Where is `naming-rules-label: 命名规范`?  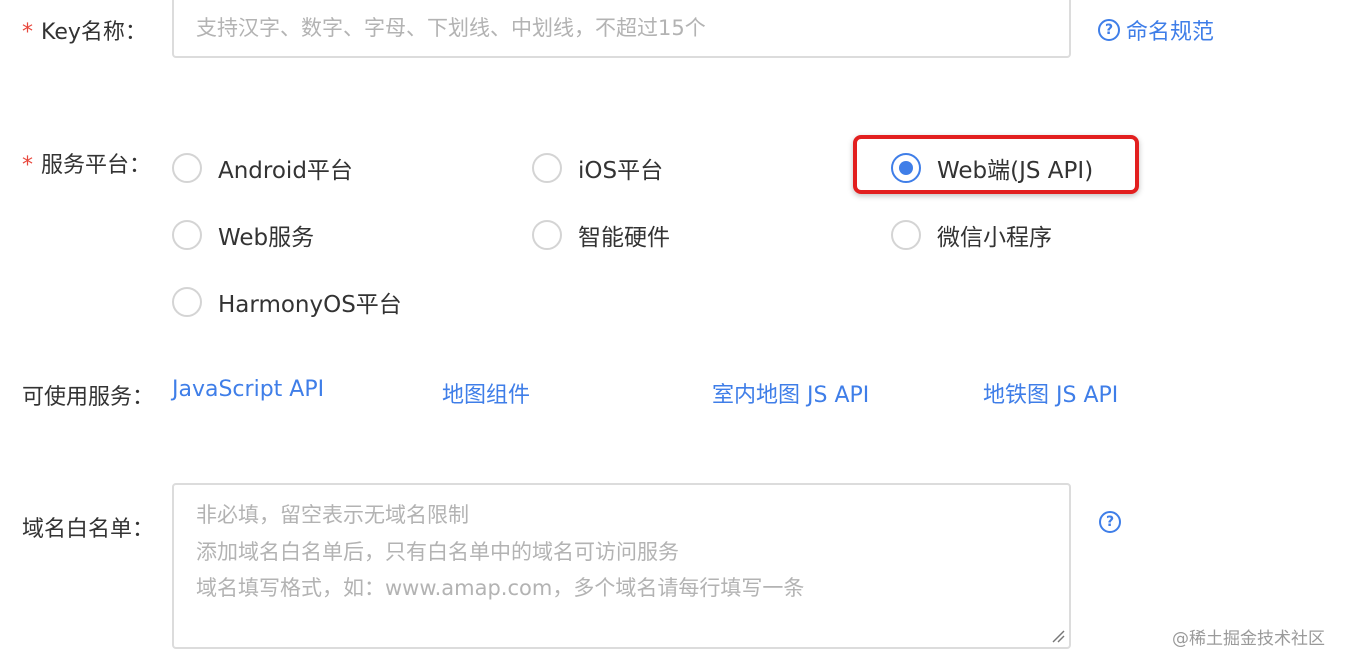
naming-rules-label: 命名规范 is located at coordinates (1170, 32).